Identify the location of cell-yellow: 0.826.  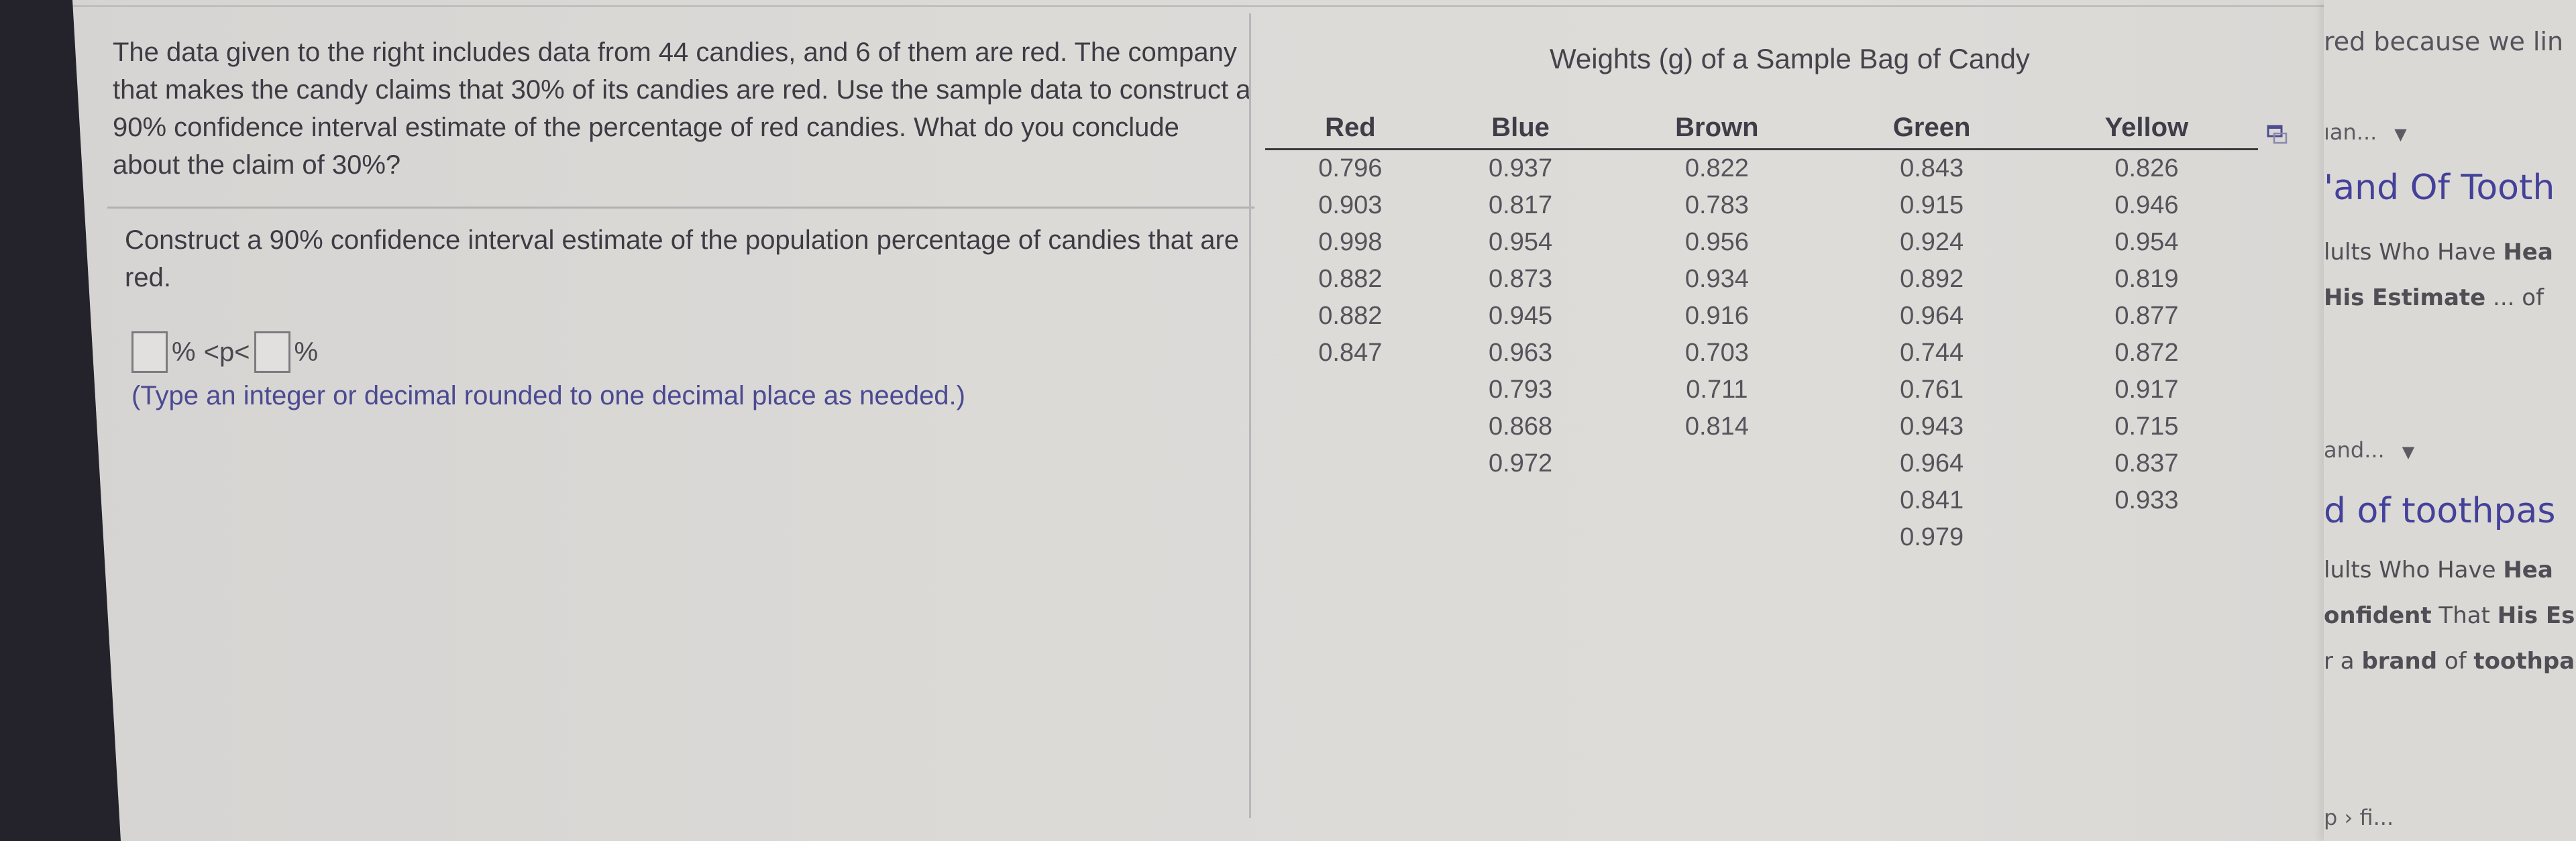
(2146, 168).